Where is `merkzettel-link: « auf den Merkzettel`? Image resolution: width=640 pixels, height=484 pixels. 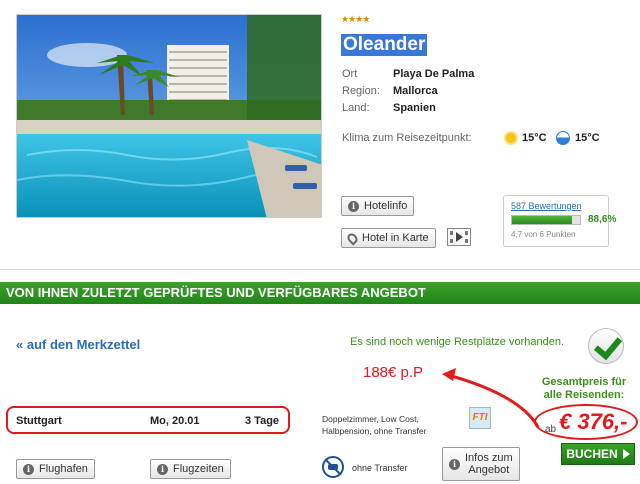 merkzettel-link: « auf den Merkzettel is located at coordinates (78, 344).